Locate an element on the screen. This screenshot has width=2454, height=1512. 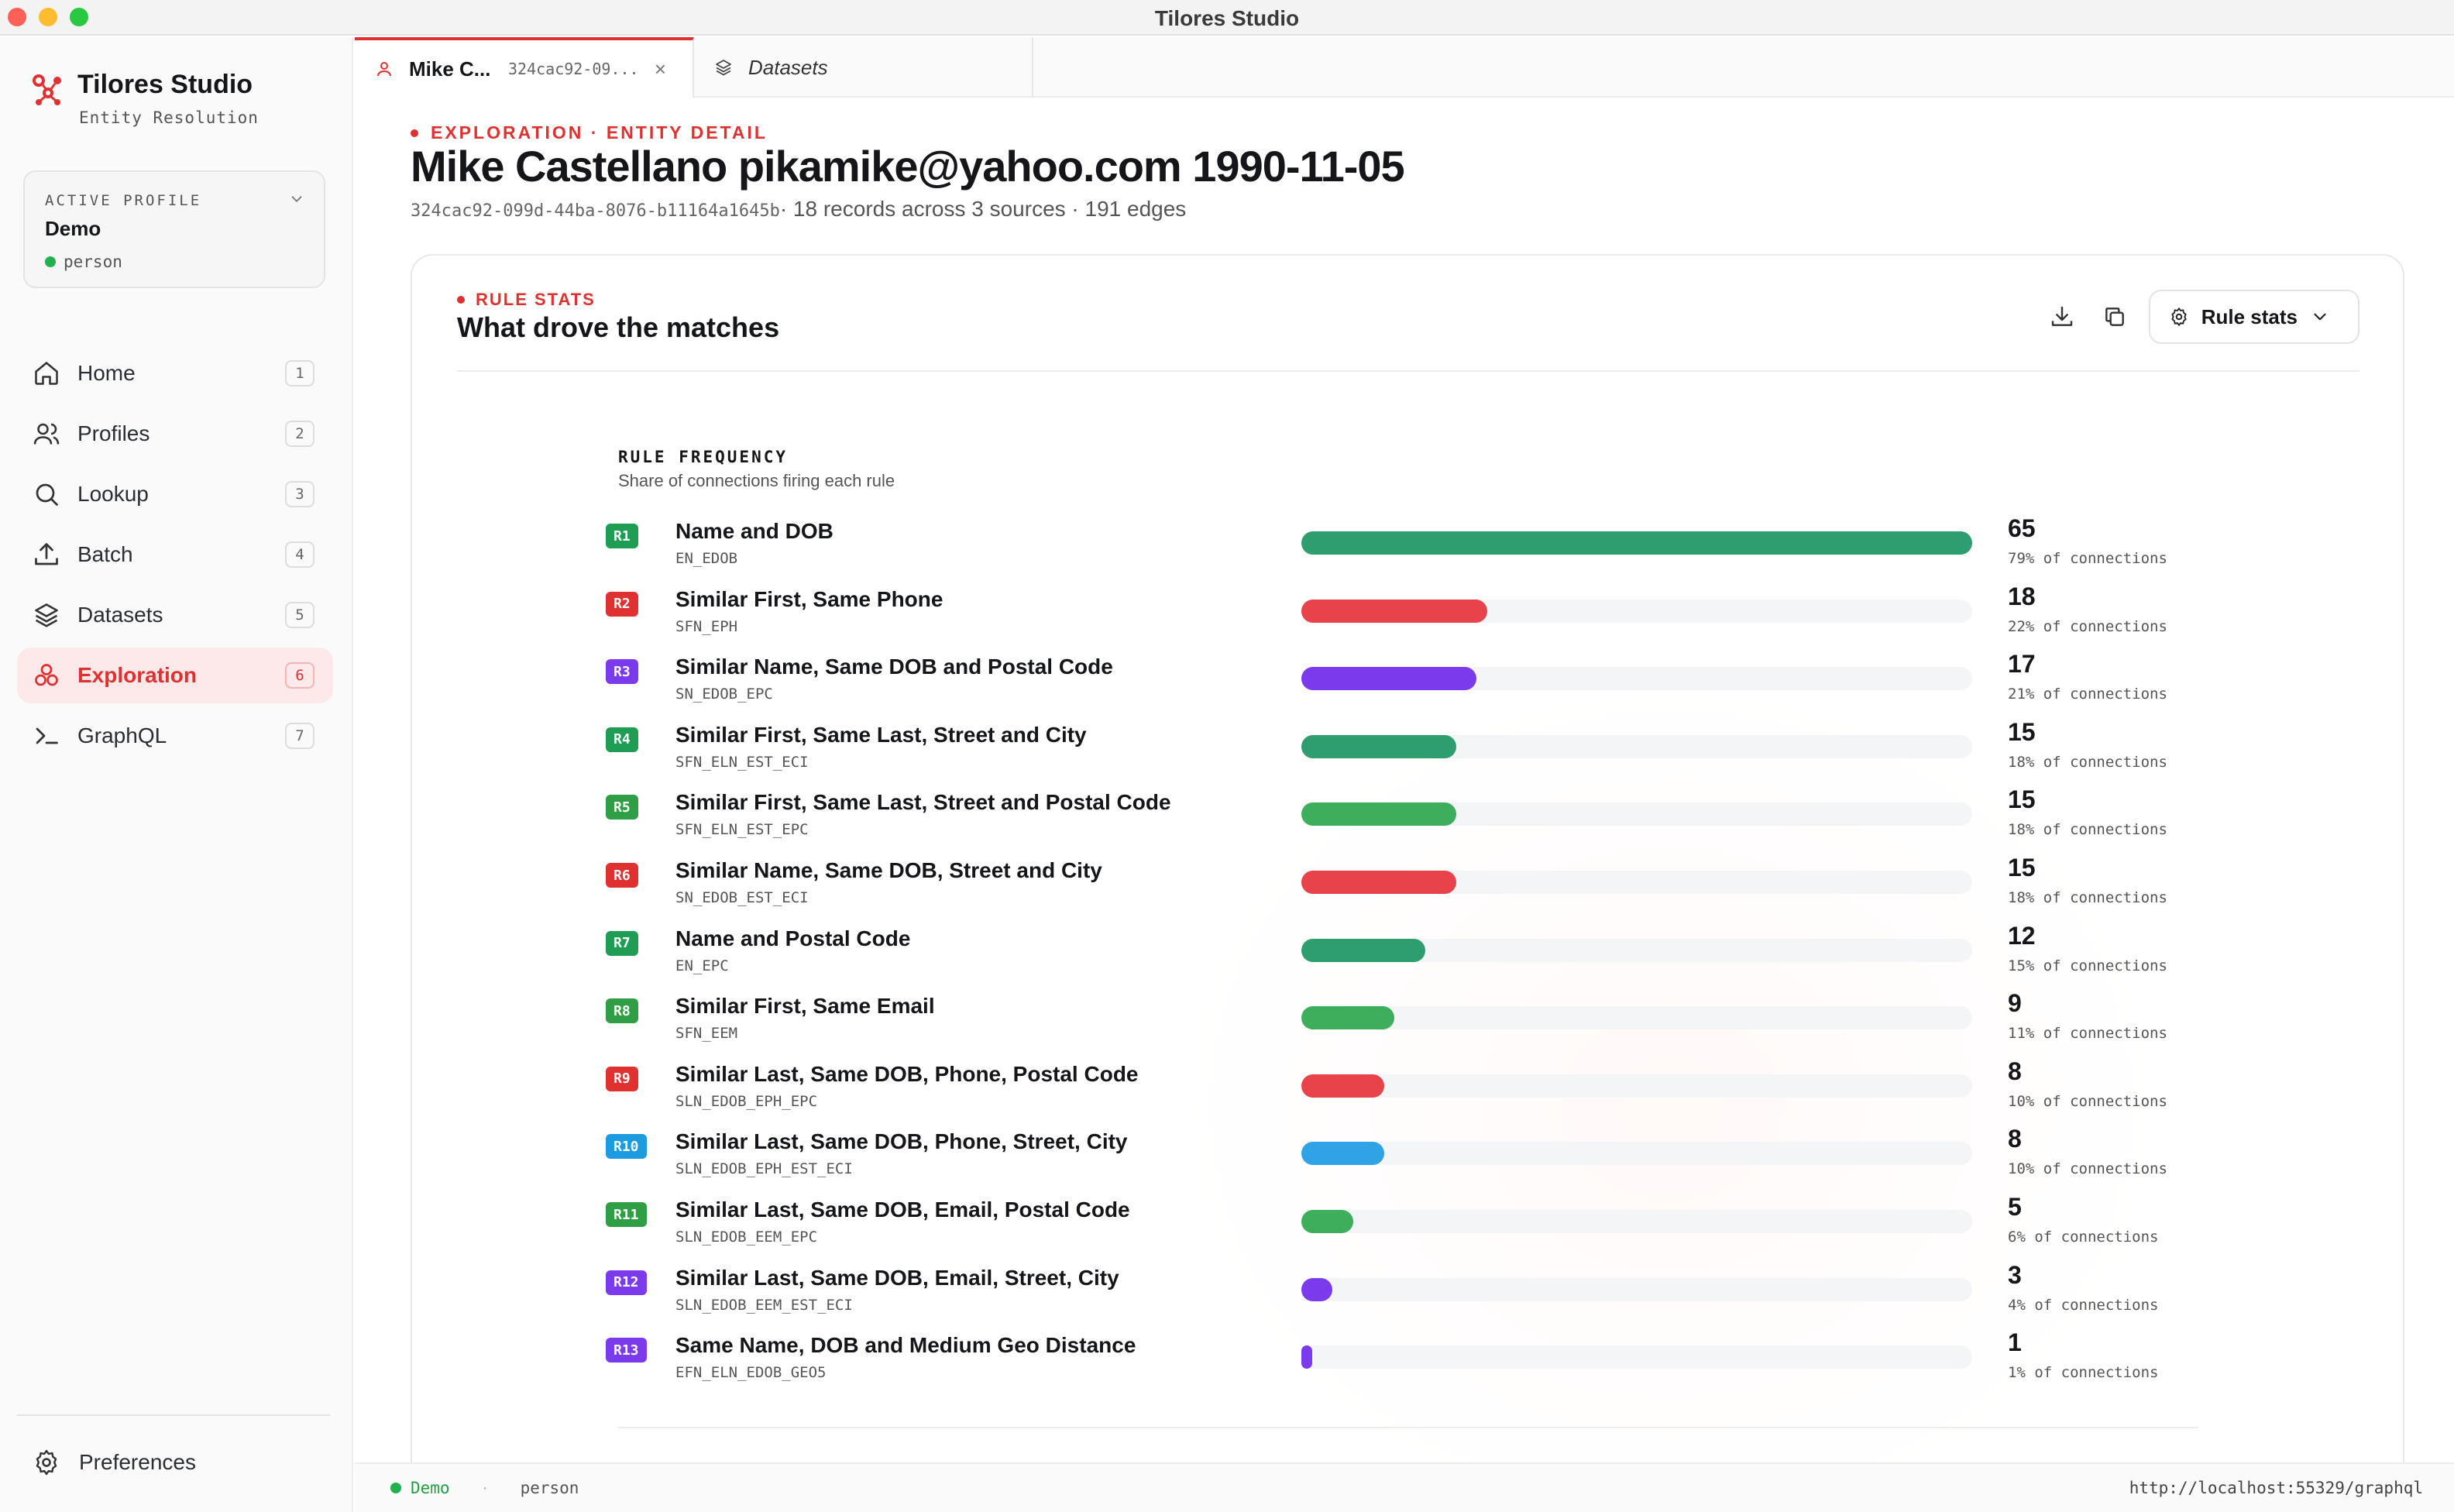
active-profile-name: Demo is located at coordinates (73, 228).